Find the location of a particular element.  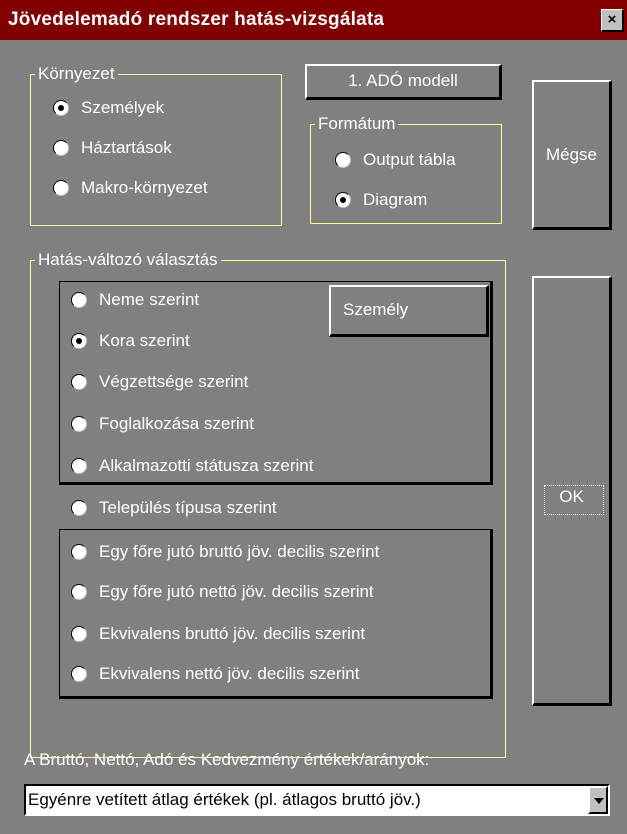

cancel-button: Mégse is located at coordinates (572, 155).